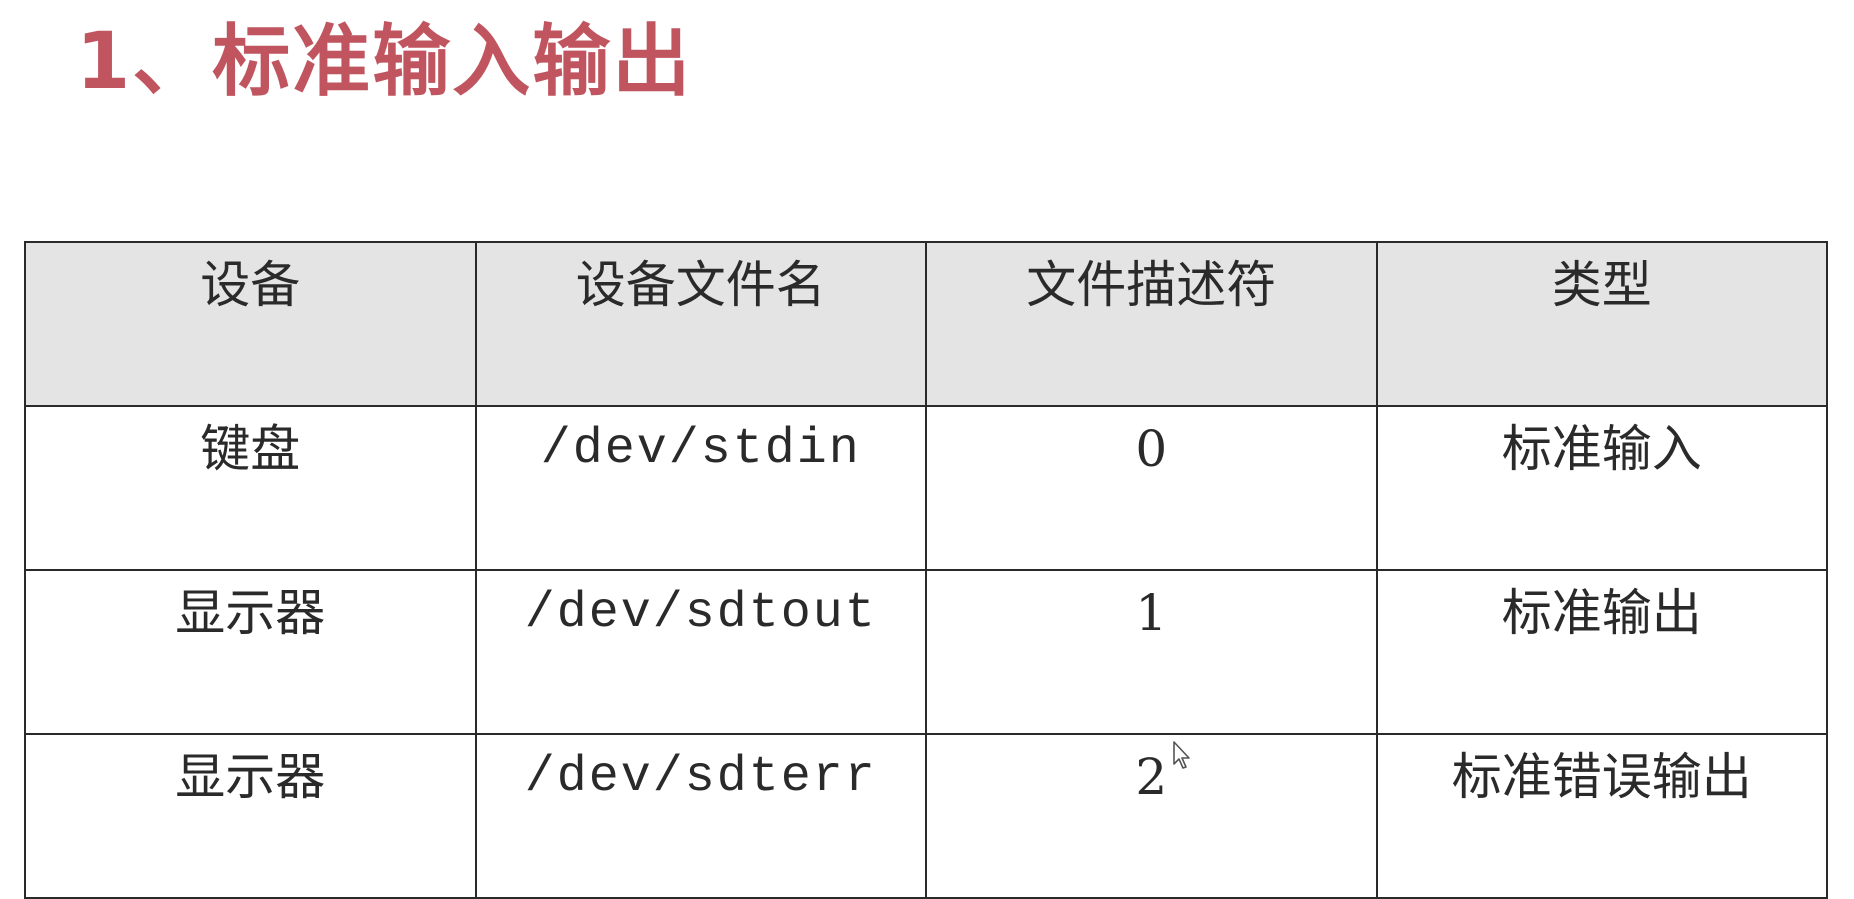 Image resolution: width=1854 pixels, height=899 pixels. What do you see at coordinates (700, 652) in the screenshot?
I see `cell-device-filename: /dev/sdtout` at bounding box center [700, 652].